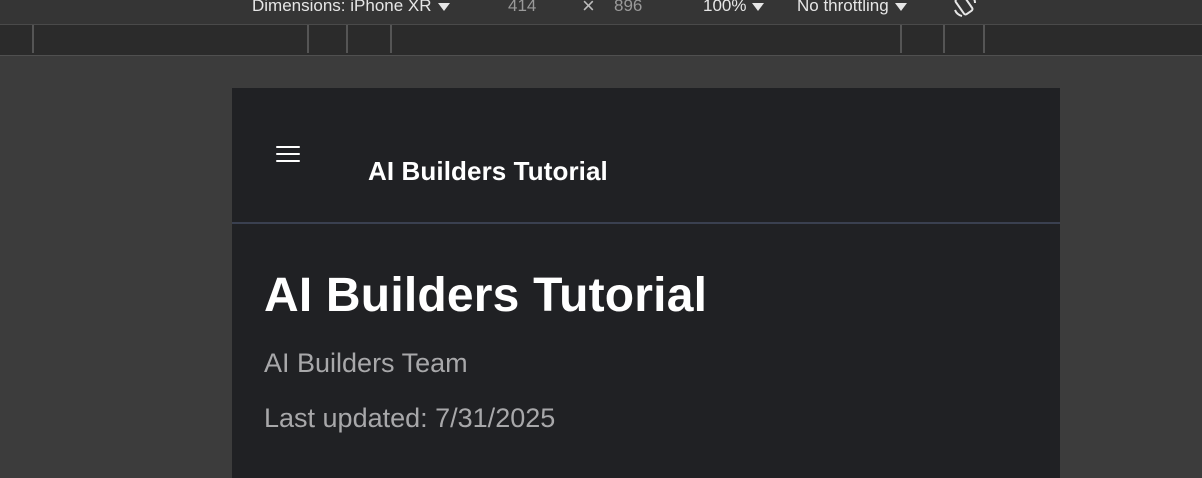 Image resolution: width=1202 pixels, height=478 pixels. Describe the element at coordinates (725, 7) in the screenshot. I see `zoom-label: 100%` at that location.